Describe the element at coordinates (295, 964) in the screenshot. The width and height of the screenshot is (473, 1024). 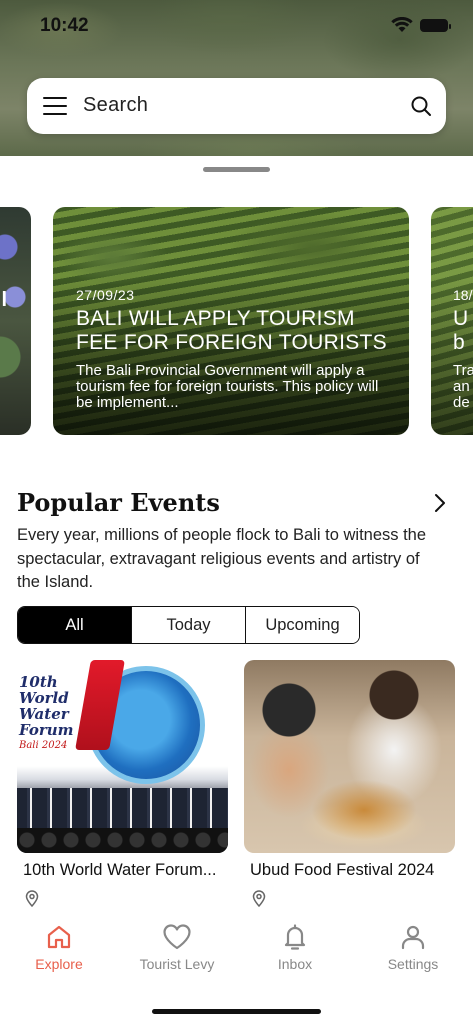
I see `tab-label: Inbox` at that location.